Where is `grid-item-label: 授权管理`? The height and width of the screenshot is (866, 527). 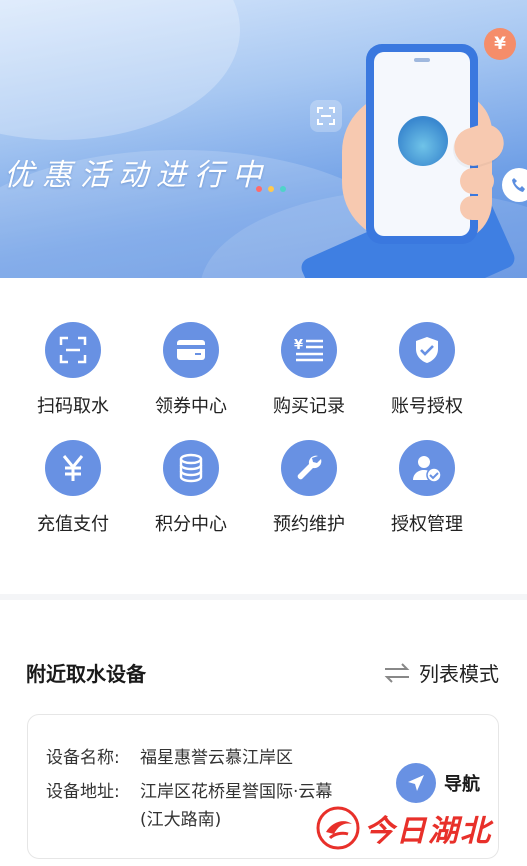 grid-item-label: 授权管理 is located at coordinates (427, 524).